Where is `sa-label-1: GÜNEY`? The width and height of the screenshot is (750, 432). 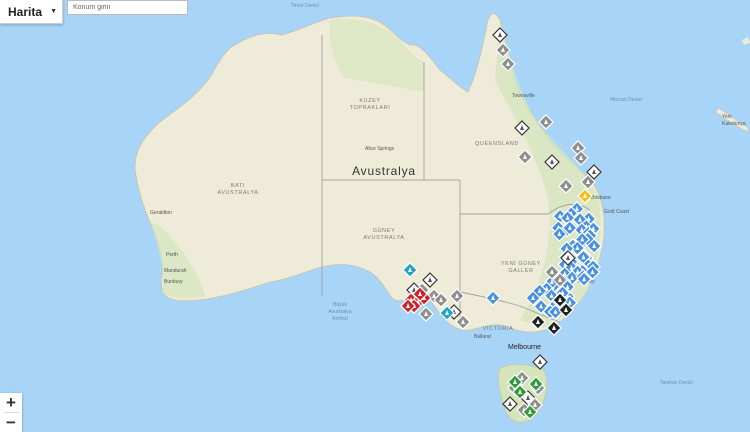 sa-label-1: GÜNEY is located at coordinates (384, 230).